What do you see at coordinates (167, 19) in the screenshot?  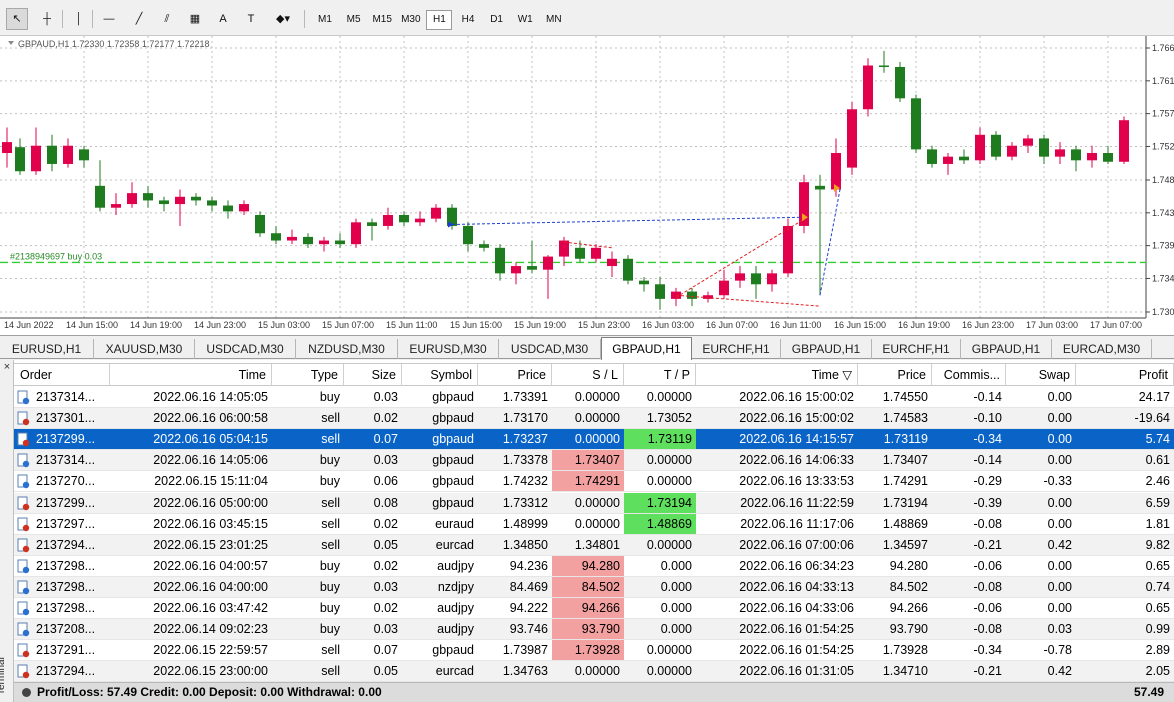 I see `equidistant-channel-icon: ⫽` at bounding box center [167, 19].